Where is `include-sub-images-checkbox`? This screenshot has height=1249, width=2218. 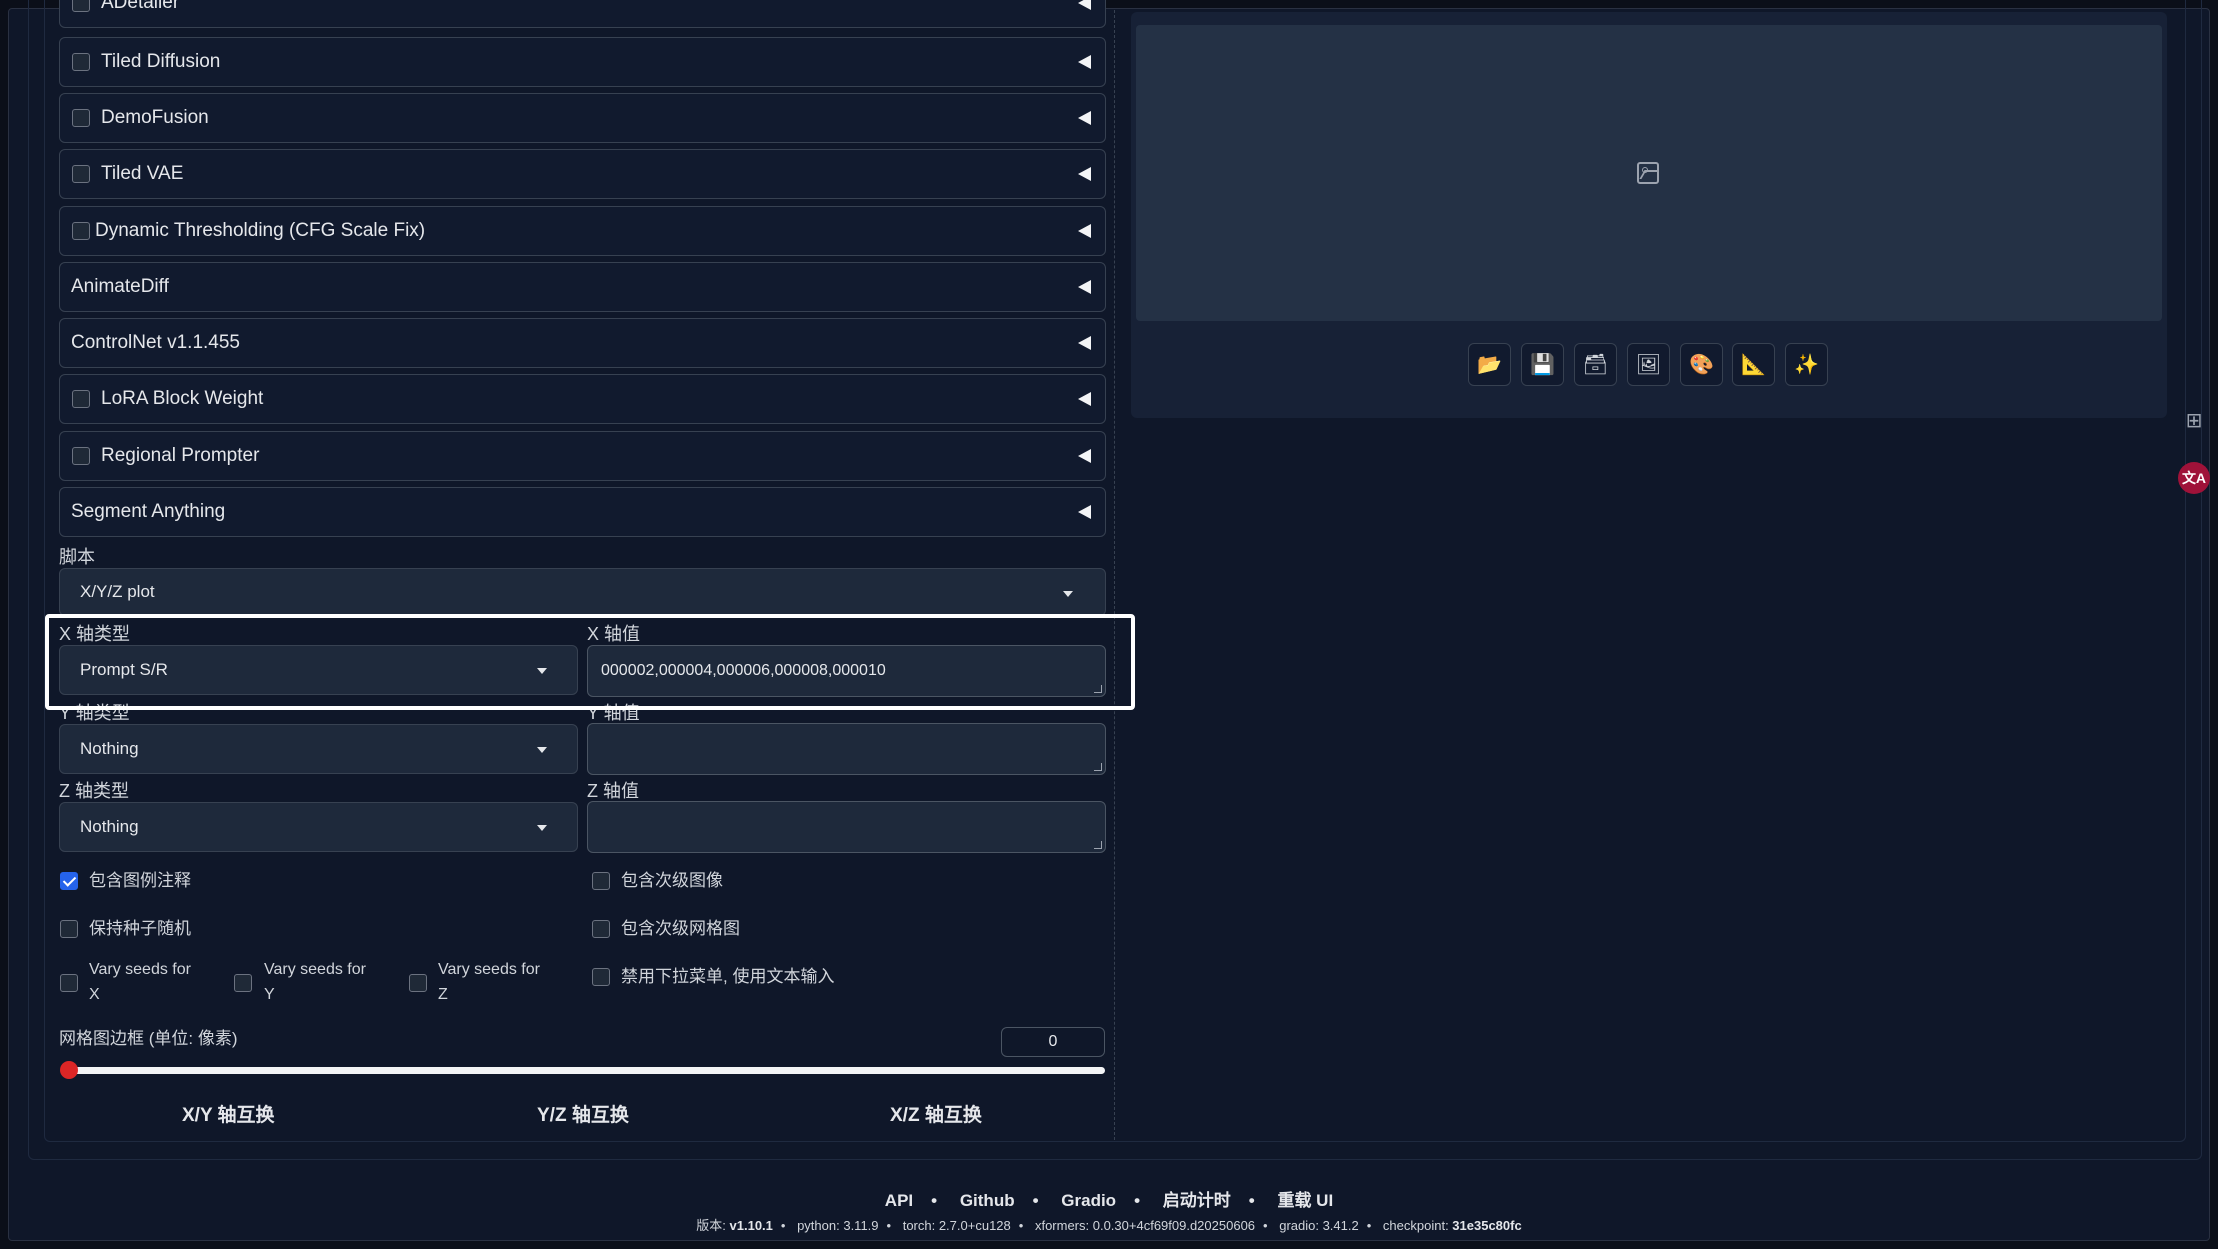
include-sub-images-checkbox is located at coordinates (601, 881).